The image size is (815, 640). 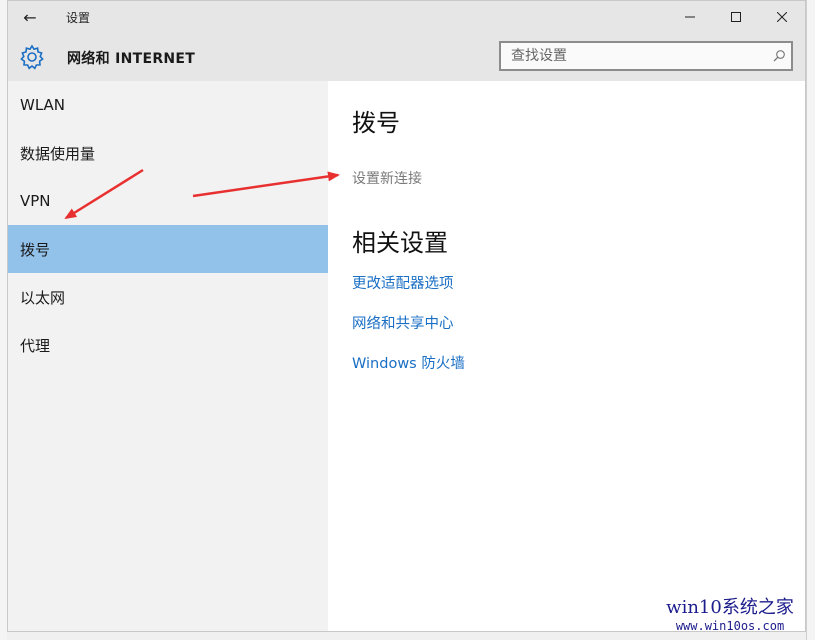 I want to click on windows-firewall-link: Windows 防火墙, so click(x=408, y=362).